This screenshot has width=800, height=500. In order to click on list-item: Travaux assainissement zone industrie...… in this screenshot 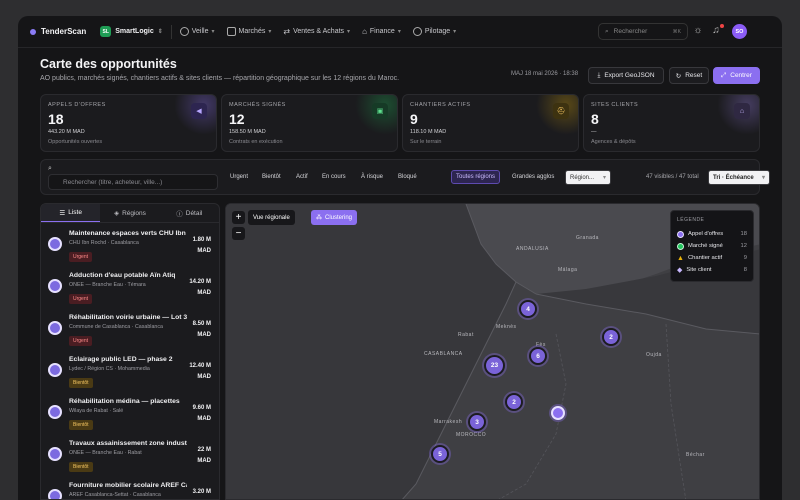, I will do `click(130, 459)`.